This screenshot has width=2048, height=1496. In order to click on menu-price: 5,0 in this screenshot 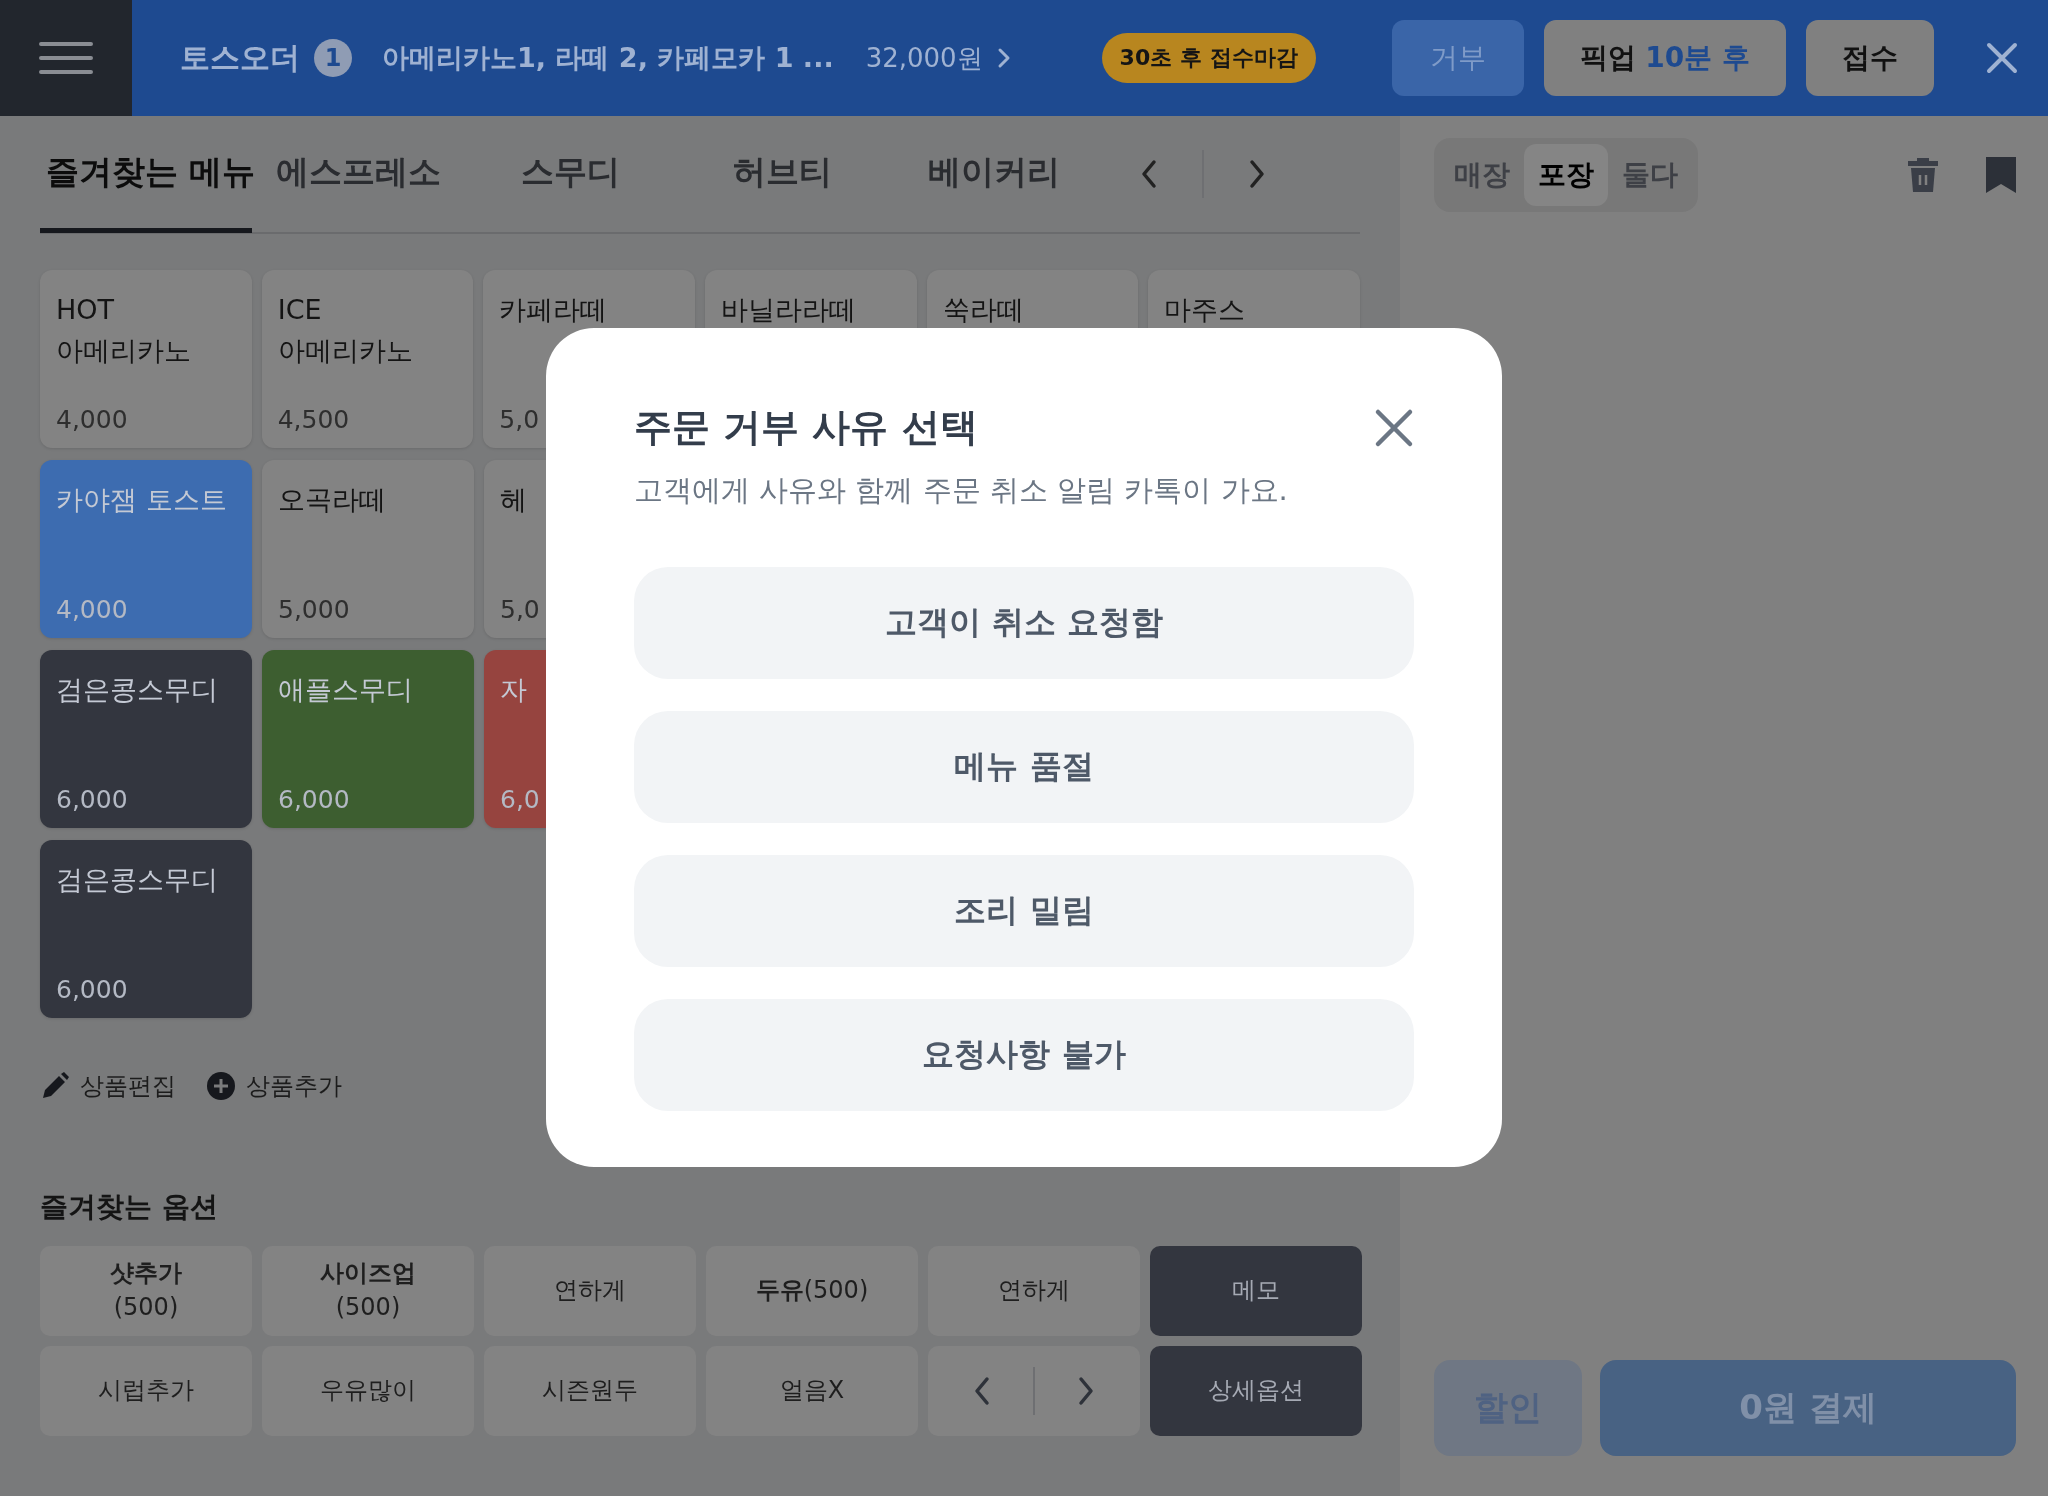, I will do `click(520, 609)`.